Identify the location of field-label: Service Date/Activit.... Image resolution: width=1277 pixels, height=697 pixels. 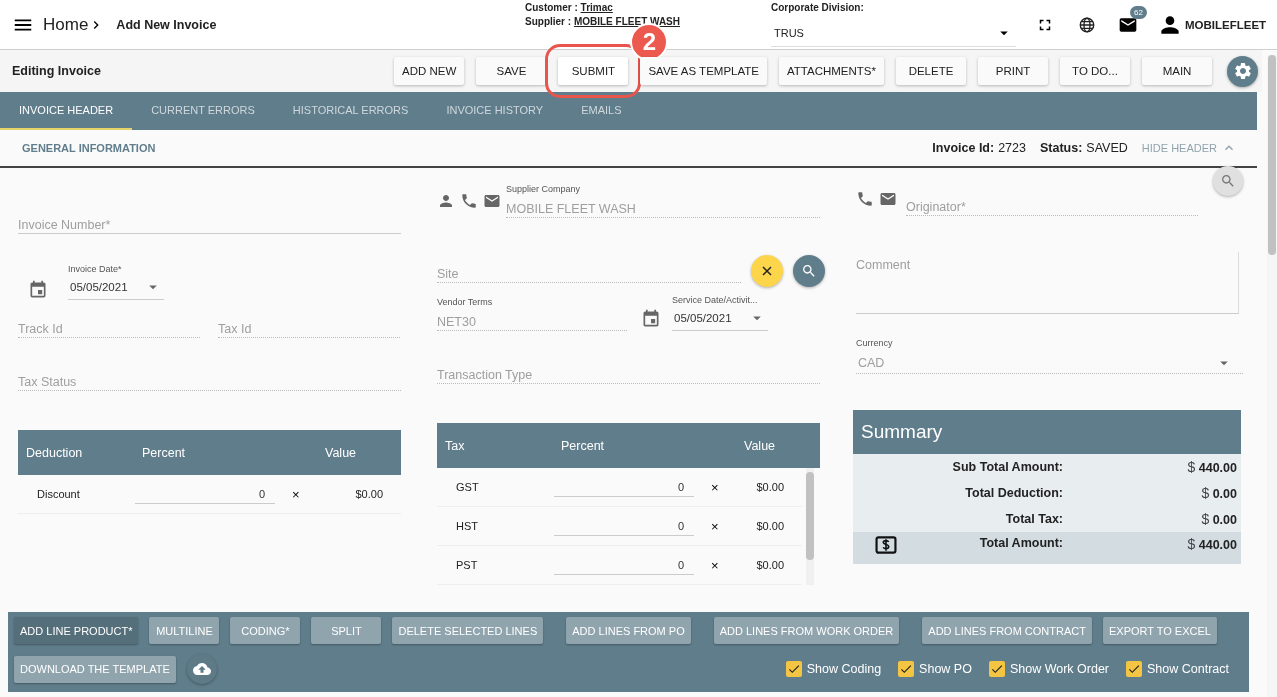
(715, 300).